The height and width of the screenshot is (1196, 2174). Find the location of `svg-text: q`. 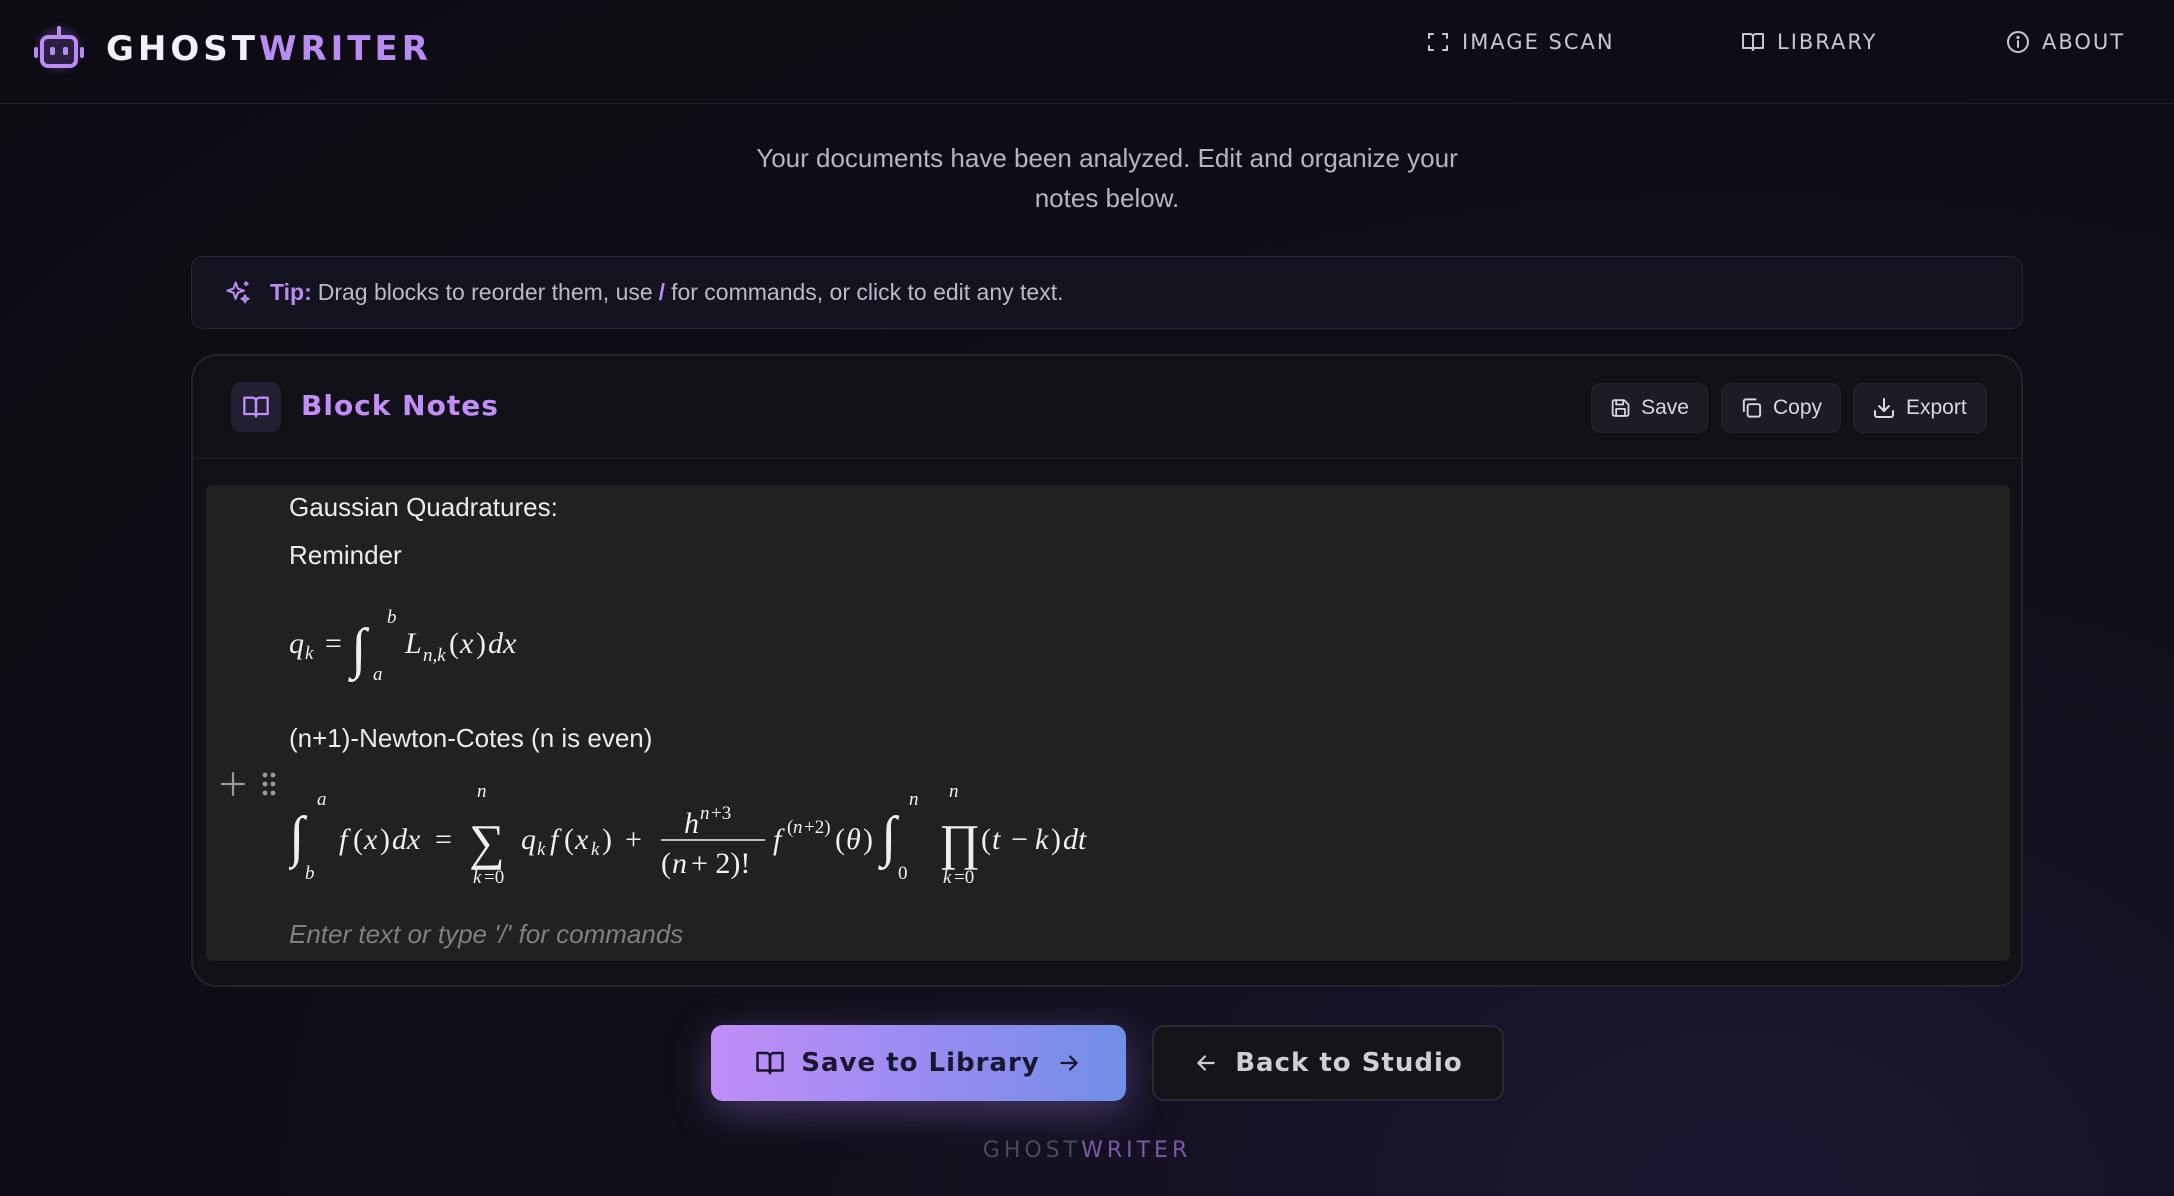

svg-text: q is located at coordinates (528, 839).